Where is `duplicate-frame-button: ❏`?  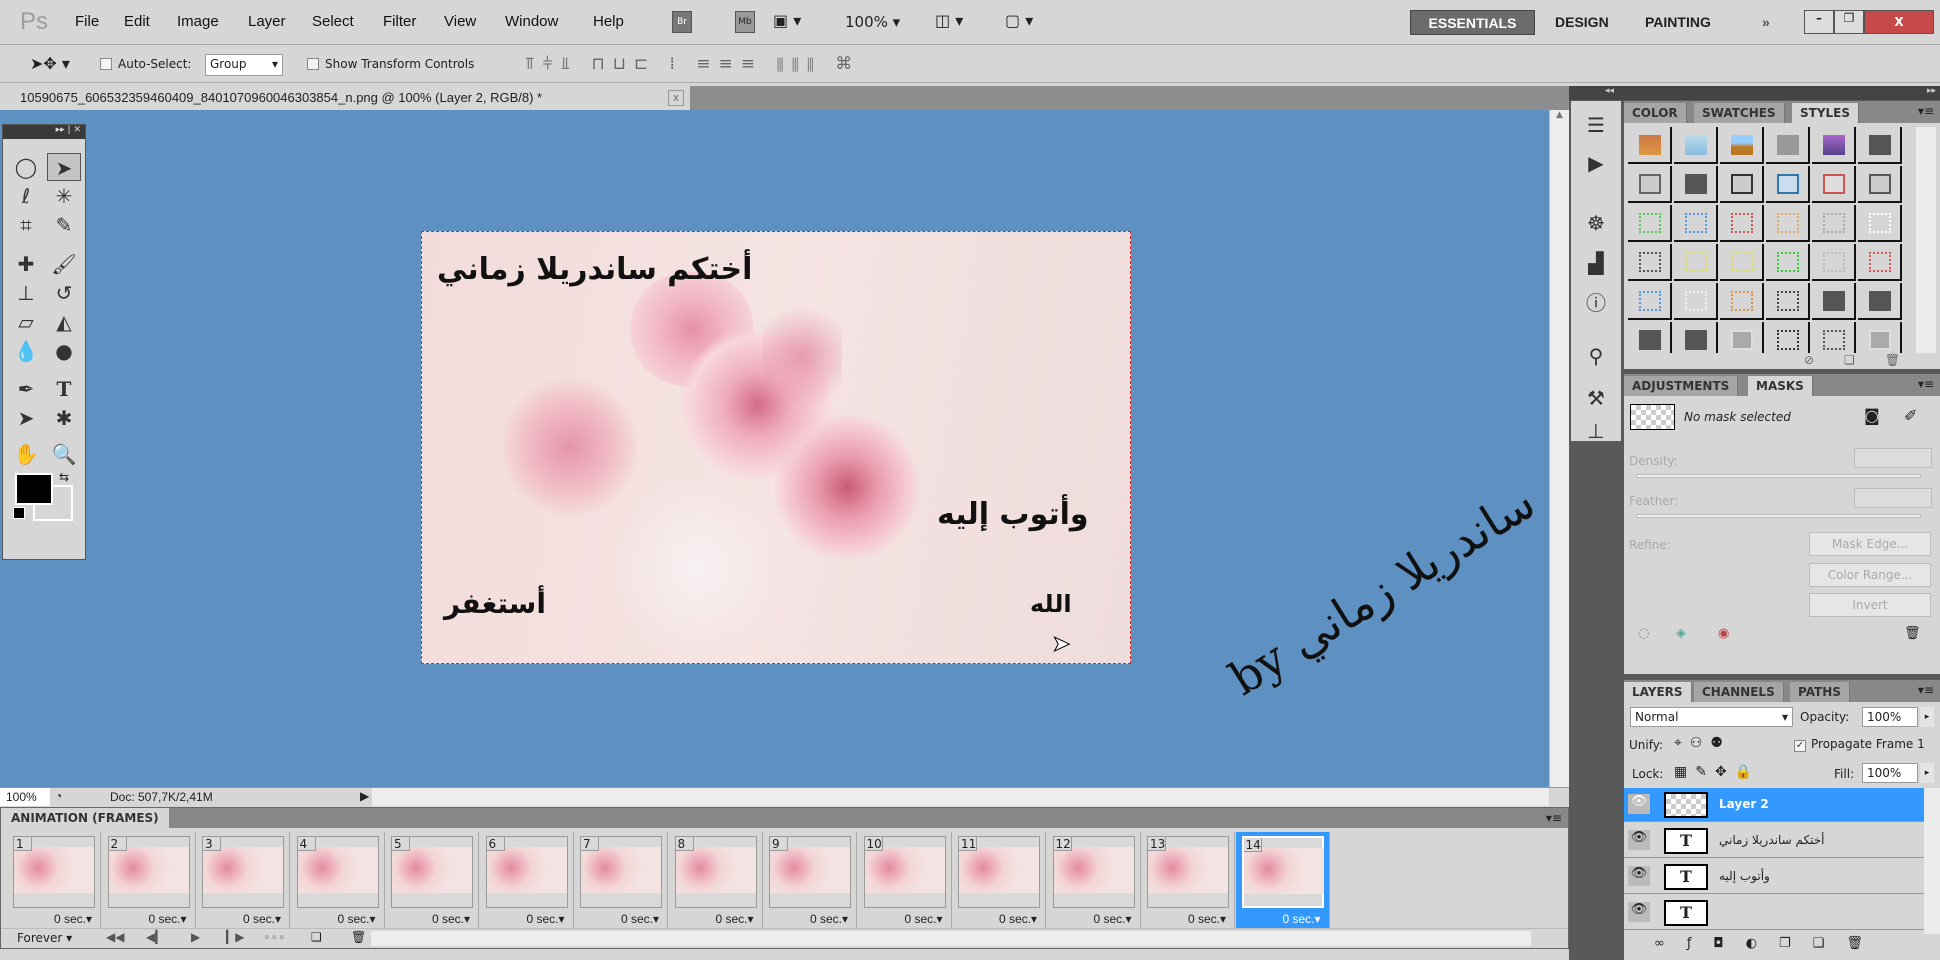 duplicate-frame-button: ❏ is located at coordinates (316, 937).